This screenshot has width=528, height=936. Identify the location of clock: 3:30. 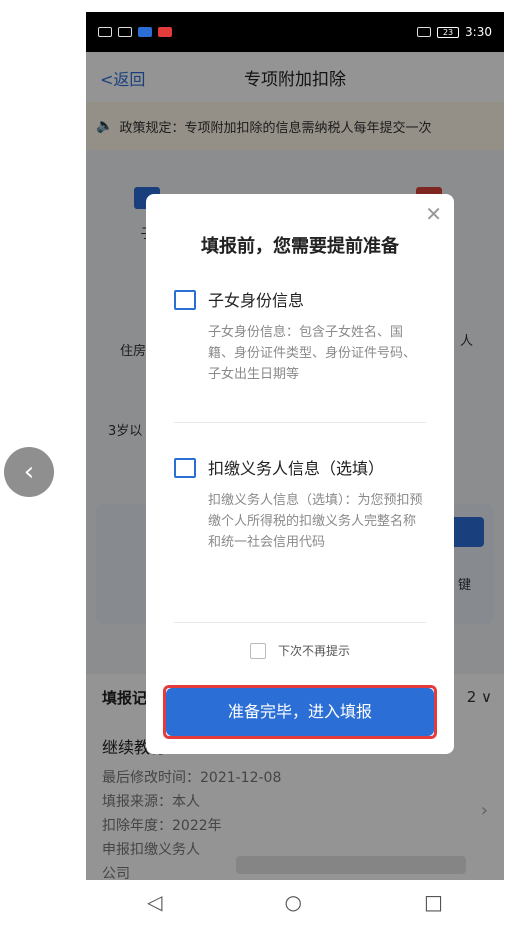
(478, 32).